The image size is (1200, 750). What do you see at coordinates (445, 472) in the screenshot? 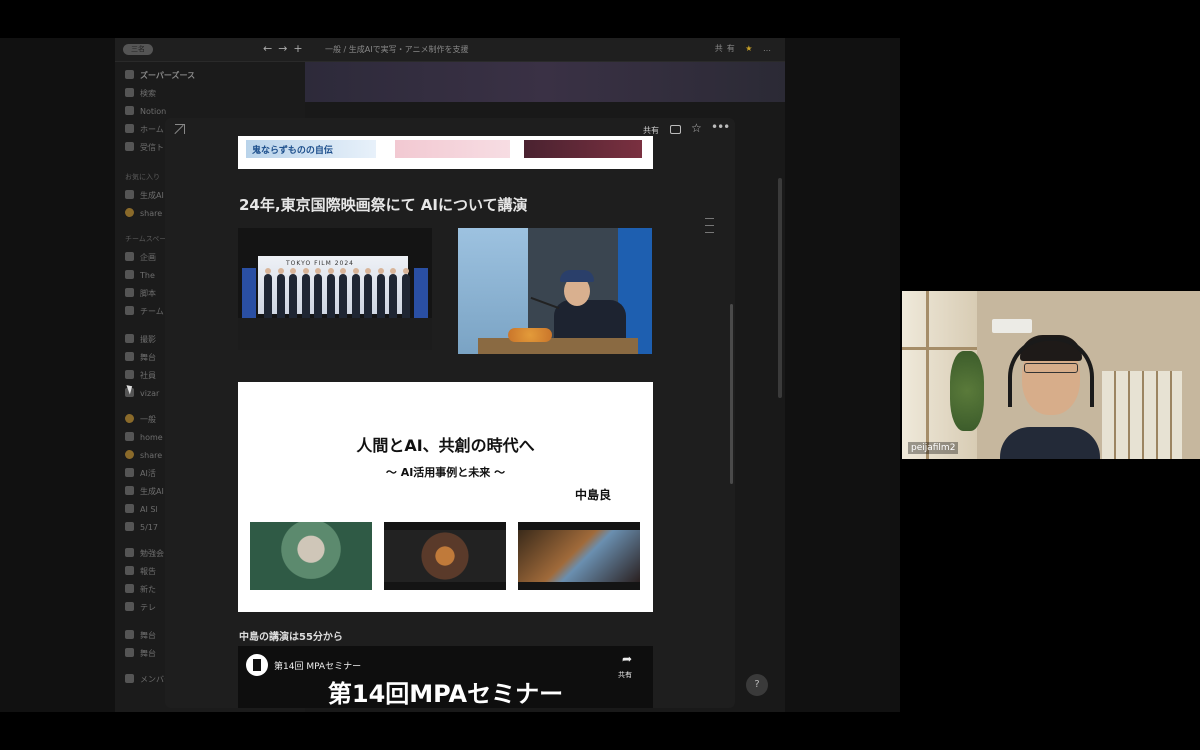
I see `slide-subtitle: 〜 AI活用事例と未来 〜` at bounding box center [445, 472].